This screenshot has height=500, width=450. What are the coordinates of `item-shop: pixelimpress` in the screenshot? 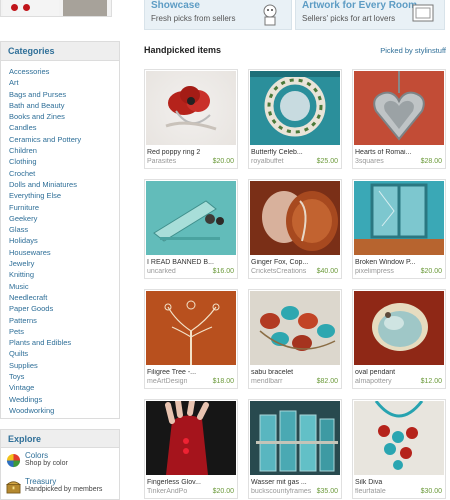 It's located at (374, 271).